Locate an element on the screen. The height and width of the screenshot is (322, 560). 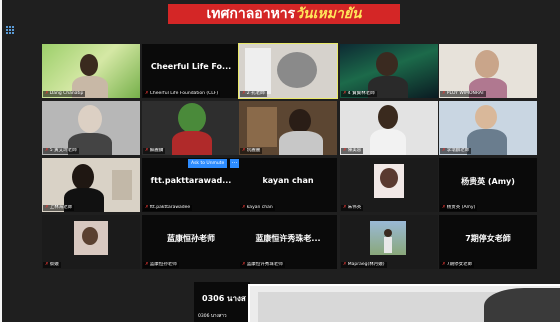
participant-tile: ✗Mapraeg(林月娥) is located at coordinates (389, 242).